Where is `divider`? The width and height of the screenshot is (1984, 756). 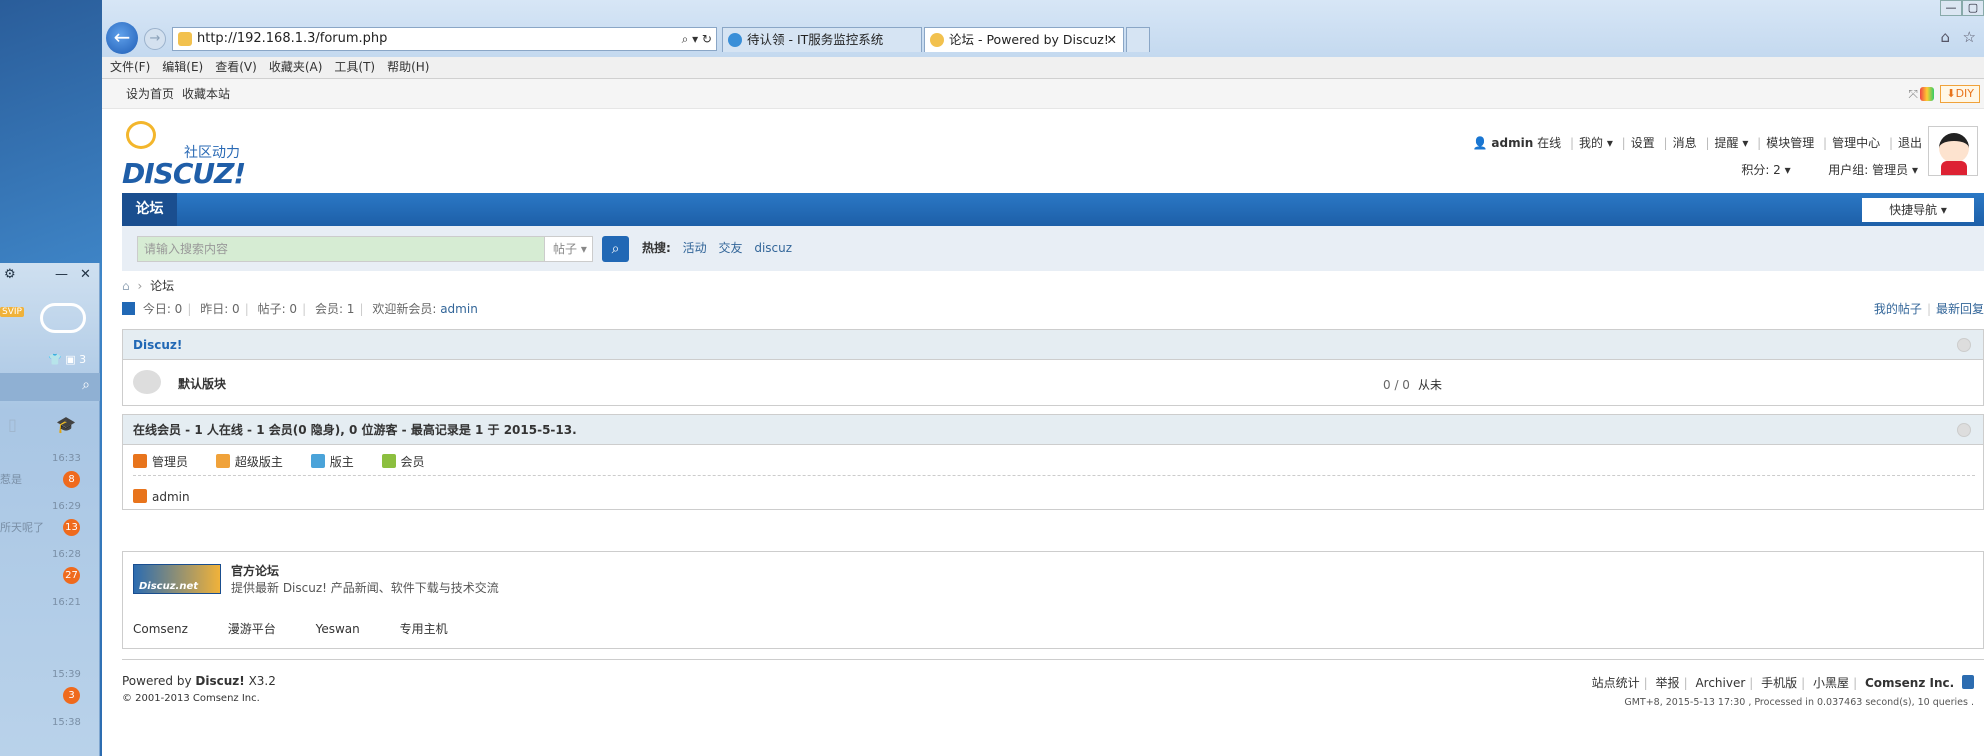
divider is located at coordinates (1054, 475).